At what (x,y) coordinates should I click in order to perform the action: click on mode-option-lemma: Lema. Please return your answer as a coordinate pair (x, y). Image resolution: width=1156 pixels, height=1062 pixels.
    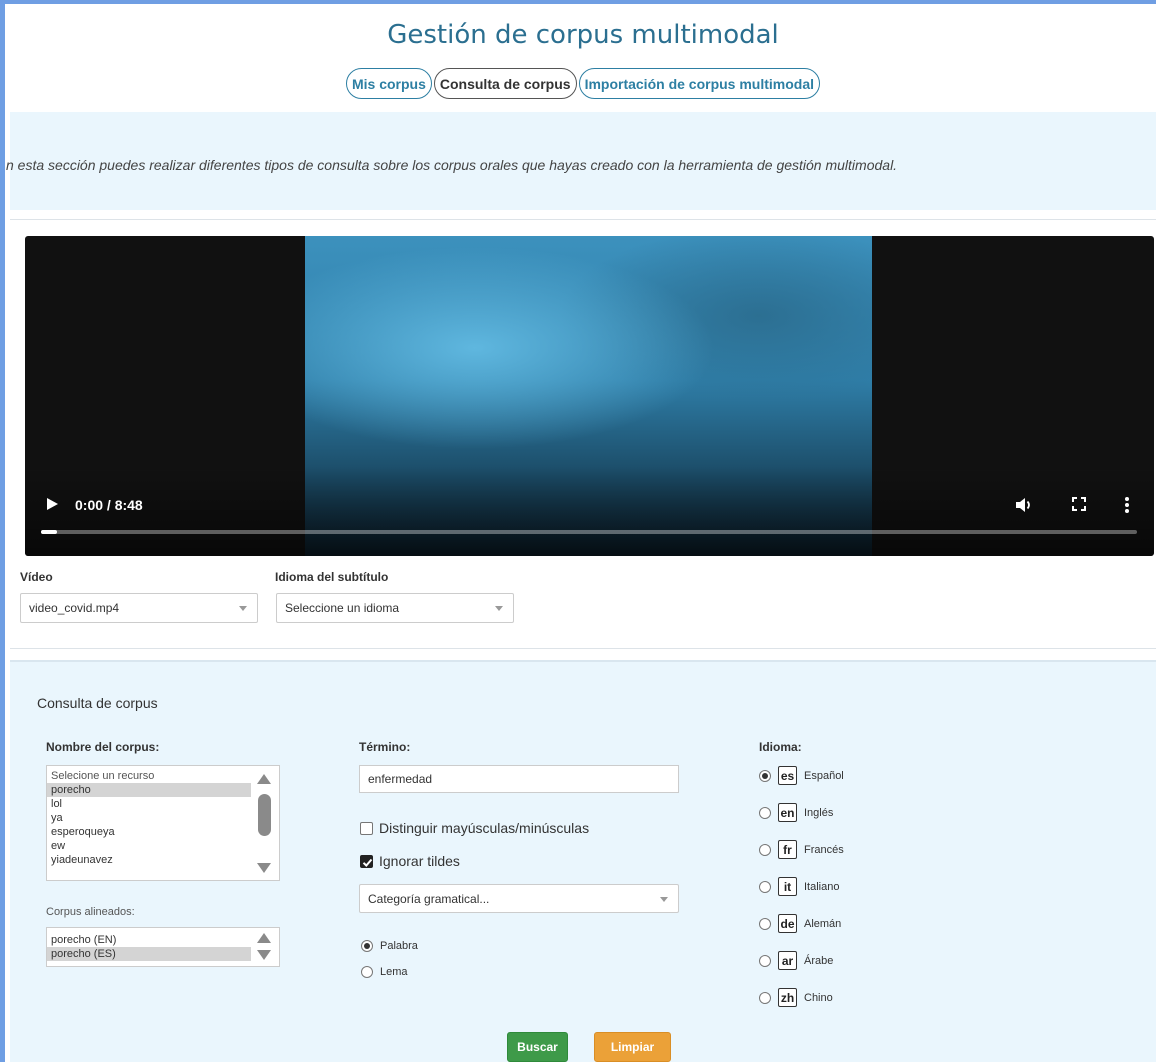
    Looking at the image, I should click on (384, 972).